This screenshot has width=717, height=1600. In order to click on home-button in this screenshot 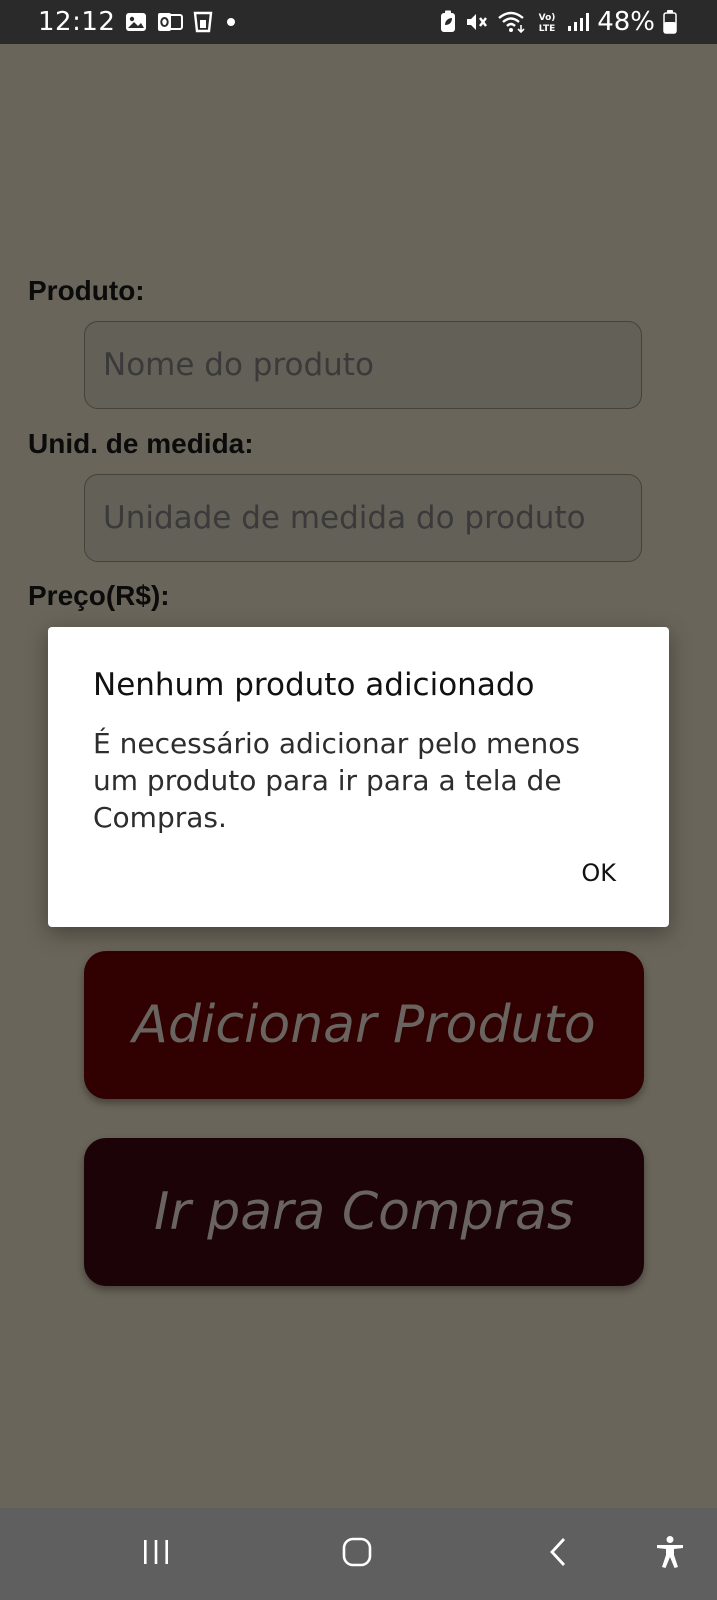, I will do `click(357, 1554)`.